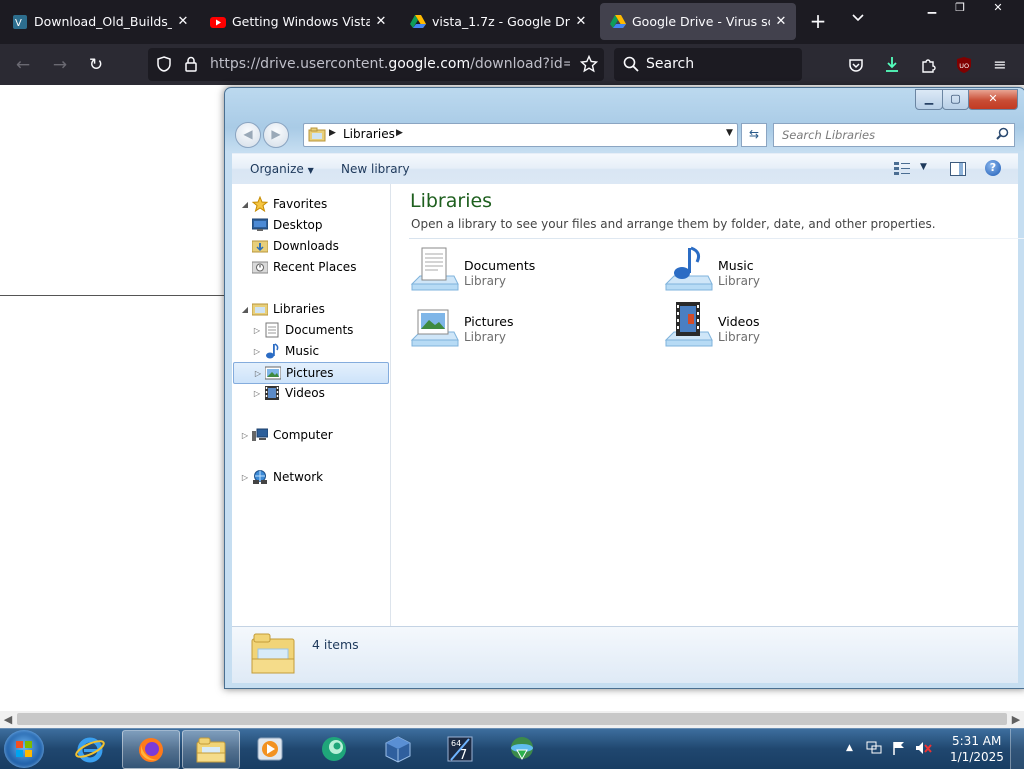 The image size is (1024, 771). I want to click on betaarchive-icon: V, so click(20, 22).